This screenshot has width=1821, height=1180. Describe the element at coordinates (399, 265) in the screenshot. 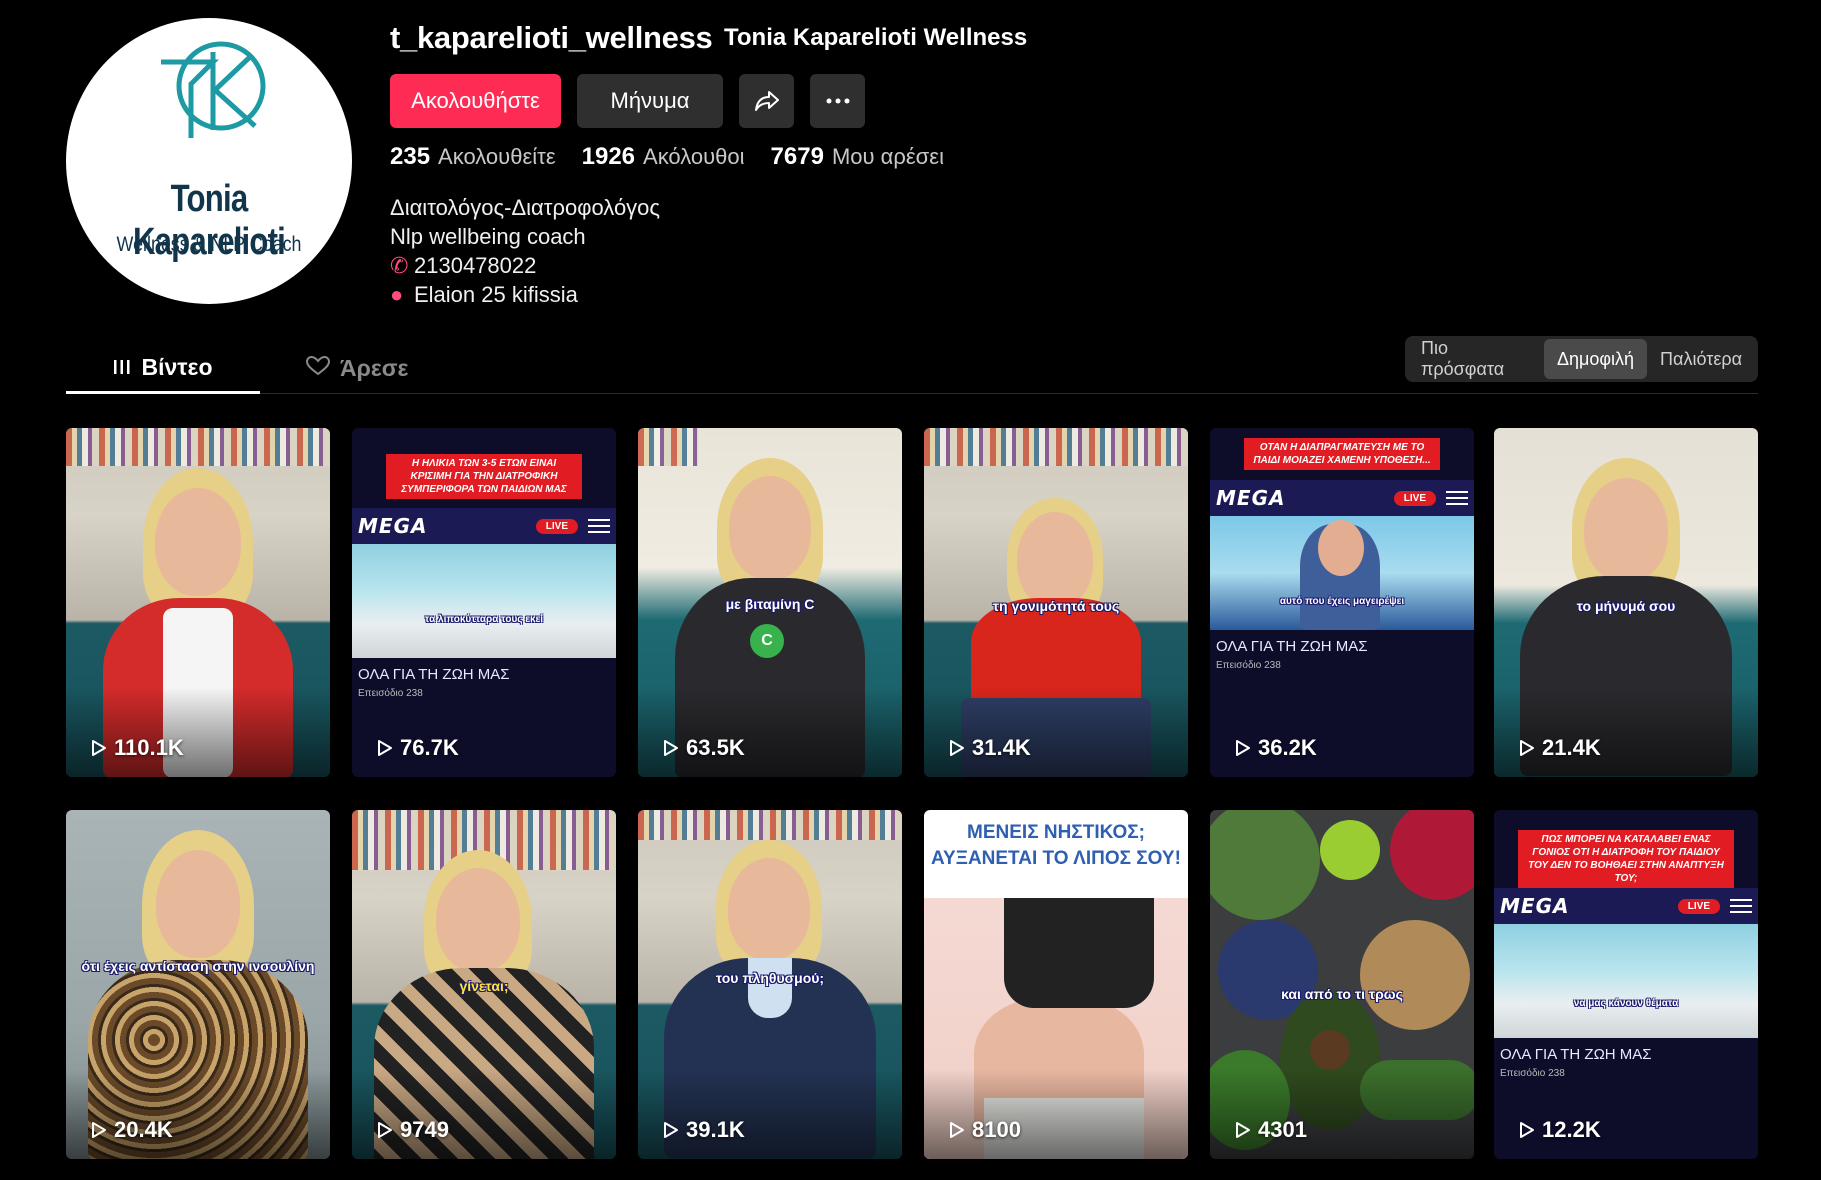

I see `phone-icon: ✆` at that location.